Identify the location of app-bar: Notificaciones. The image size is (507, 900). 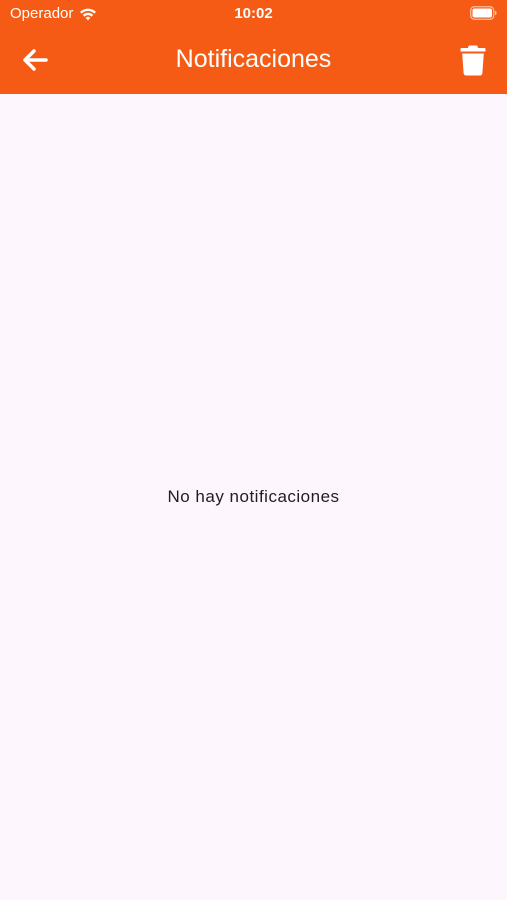
(253, 61).